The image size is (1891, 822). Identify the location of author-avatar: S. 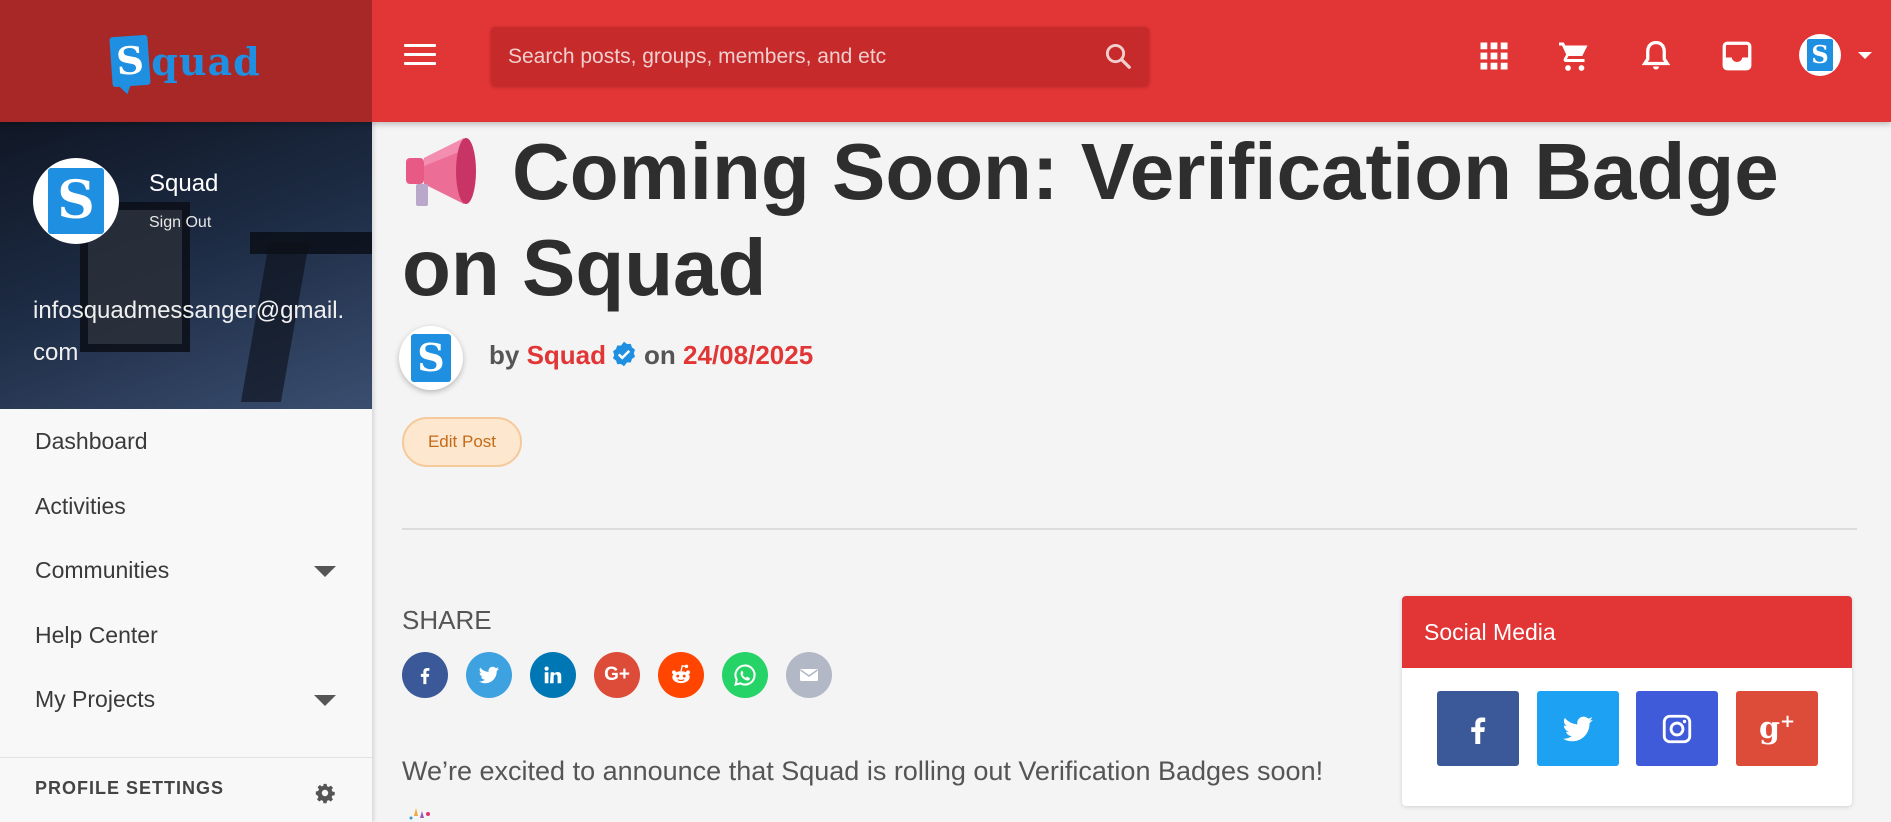
(431, 358).